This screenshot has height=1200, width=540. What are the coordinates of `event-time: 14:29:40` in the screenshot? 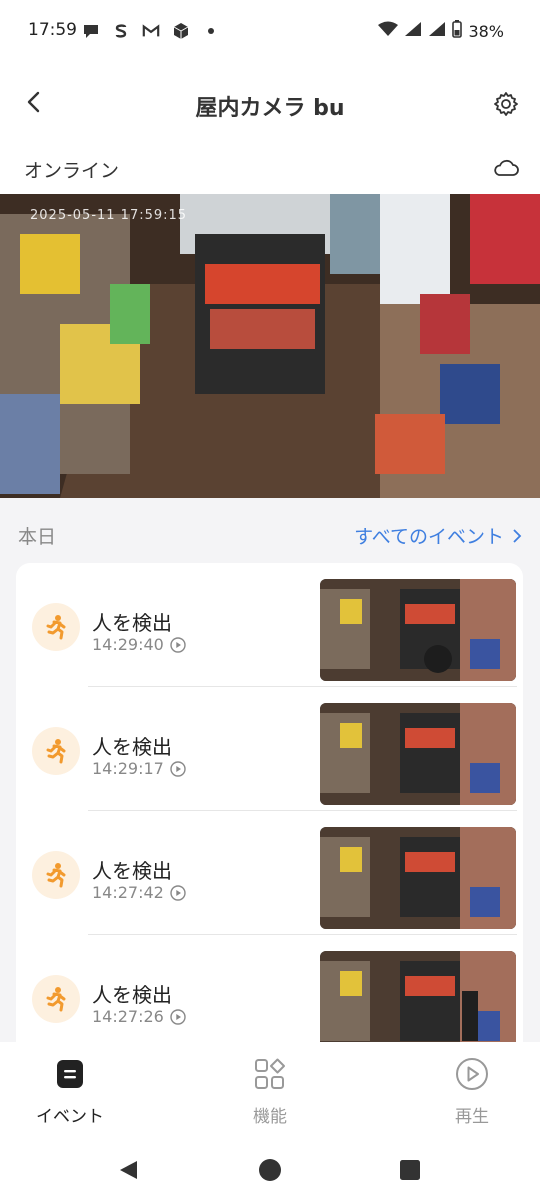 It's located at (128, 644).